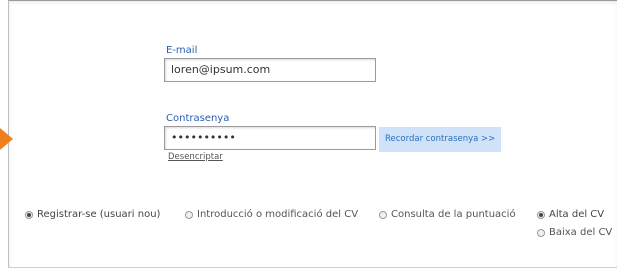 This screenshot has height=270, width=617. I want to click on introduce-label: Introducció o modificació del CV, so click(277, 214).